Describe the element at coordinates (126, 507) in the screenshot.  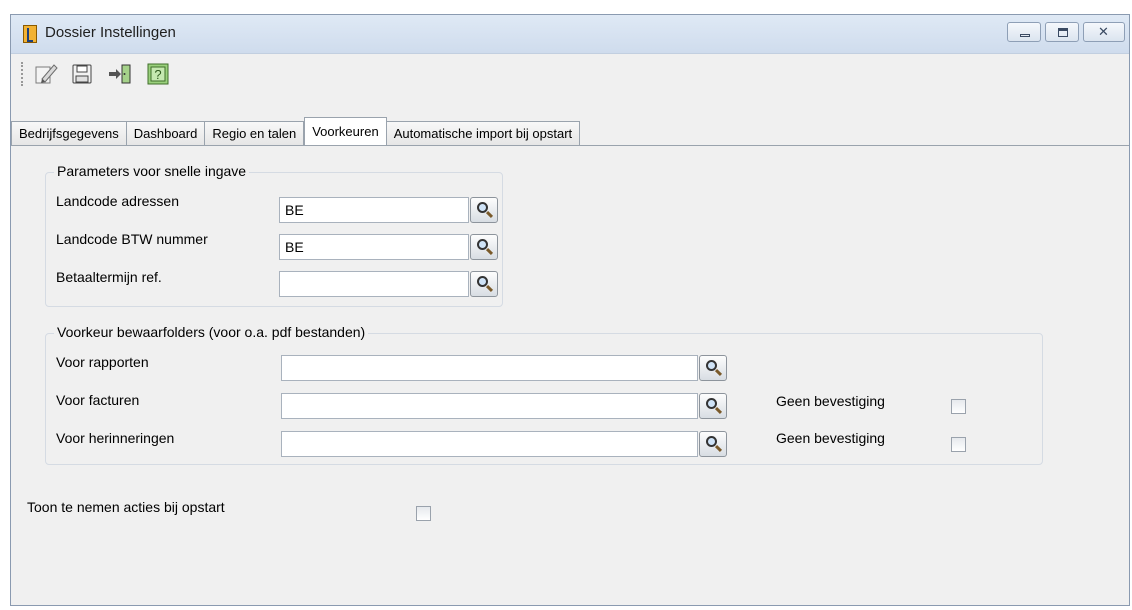
I see `startup-actions-label: Toon te nemen acties bij opstart` at that location.